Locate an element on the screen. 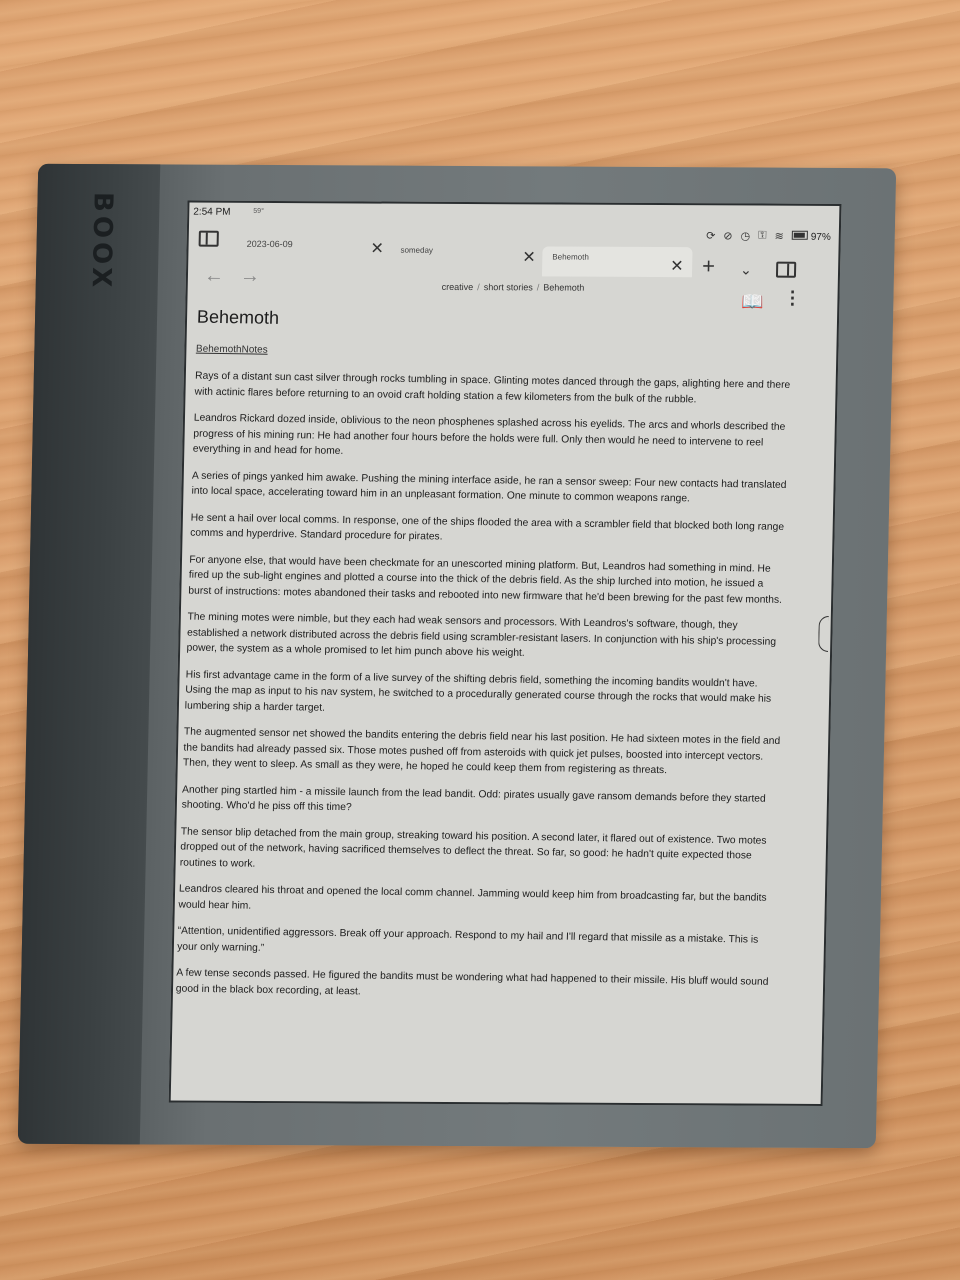 This screenshot has width=960, height=1280. status-time: 2:54 PM is located at coordinates (212, 212).